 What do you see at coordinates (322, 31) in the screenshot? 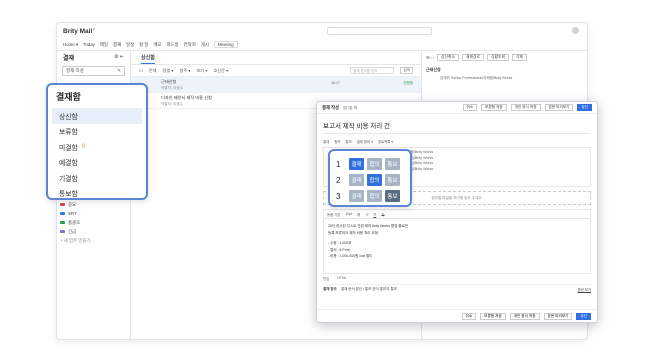
I see `top-bar: Brity Mailβ` at bounding box center [322, 31].